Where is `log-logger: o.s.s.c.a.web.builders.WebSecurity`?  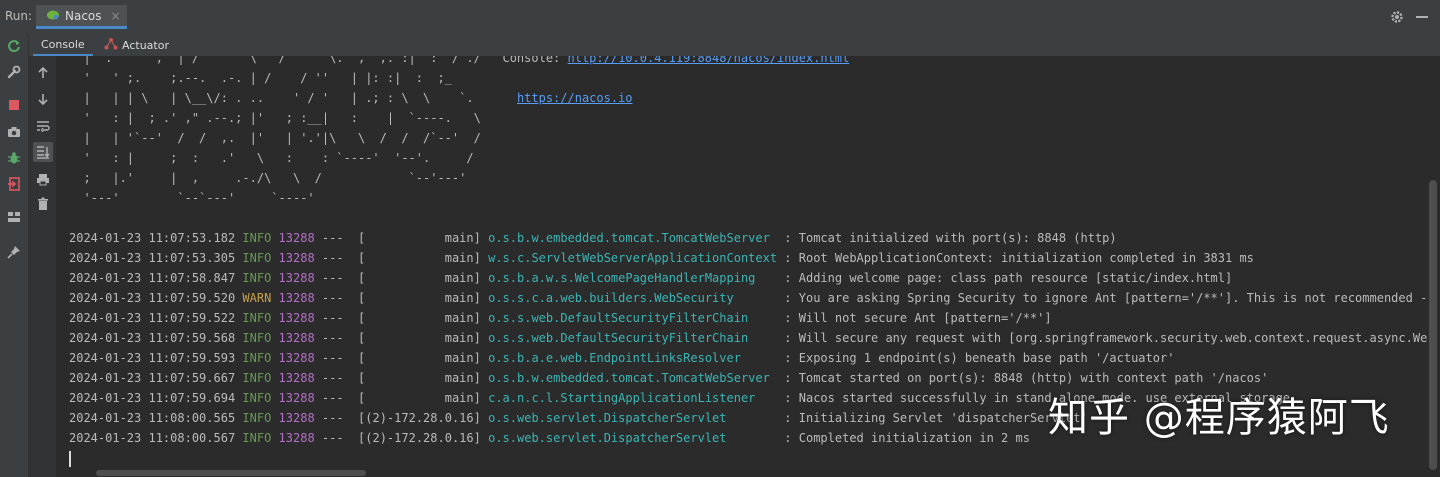 log-logger: o.s.s.c.a.web.builders.WebSecurity is located at coordinates (633, 298).